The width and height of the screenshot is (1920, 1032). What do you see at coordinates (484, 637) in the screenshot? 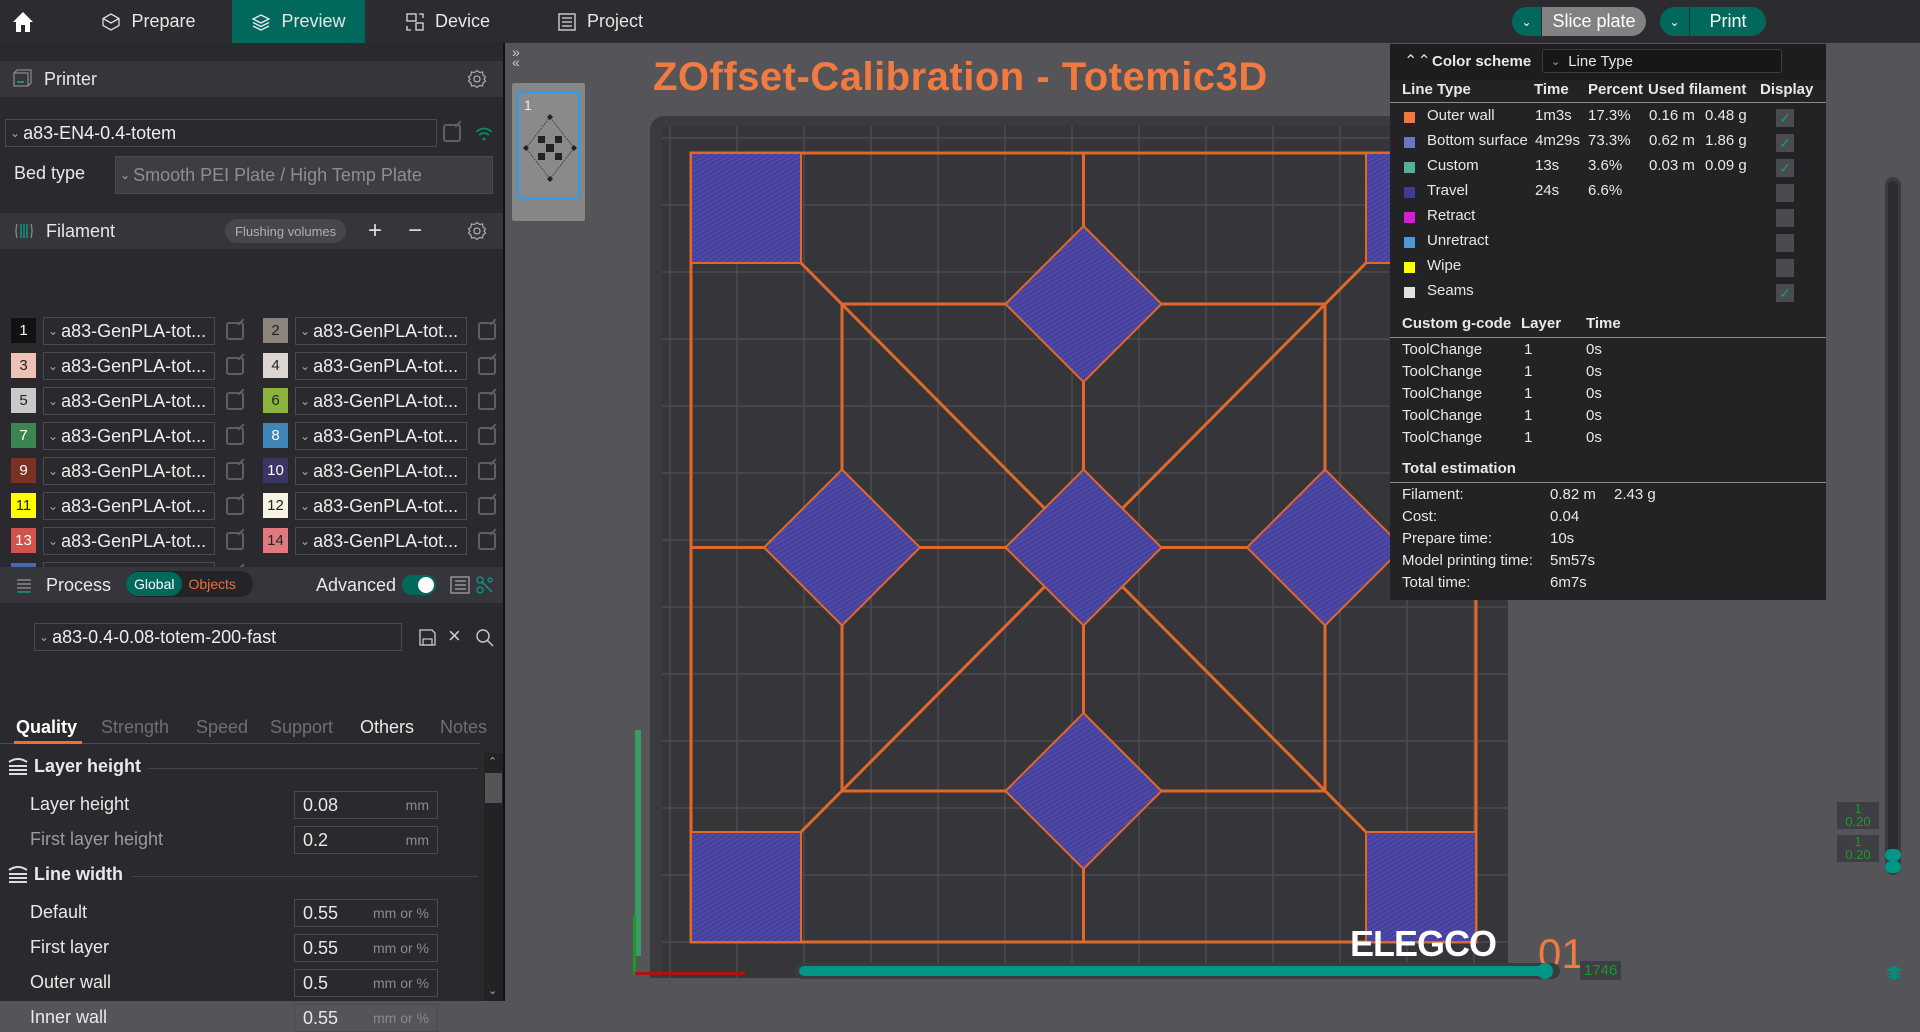
I see `search-icon` at bounding box center [484, 637].